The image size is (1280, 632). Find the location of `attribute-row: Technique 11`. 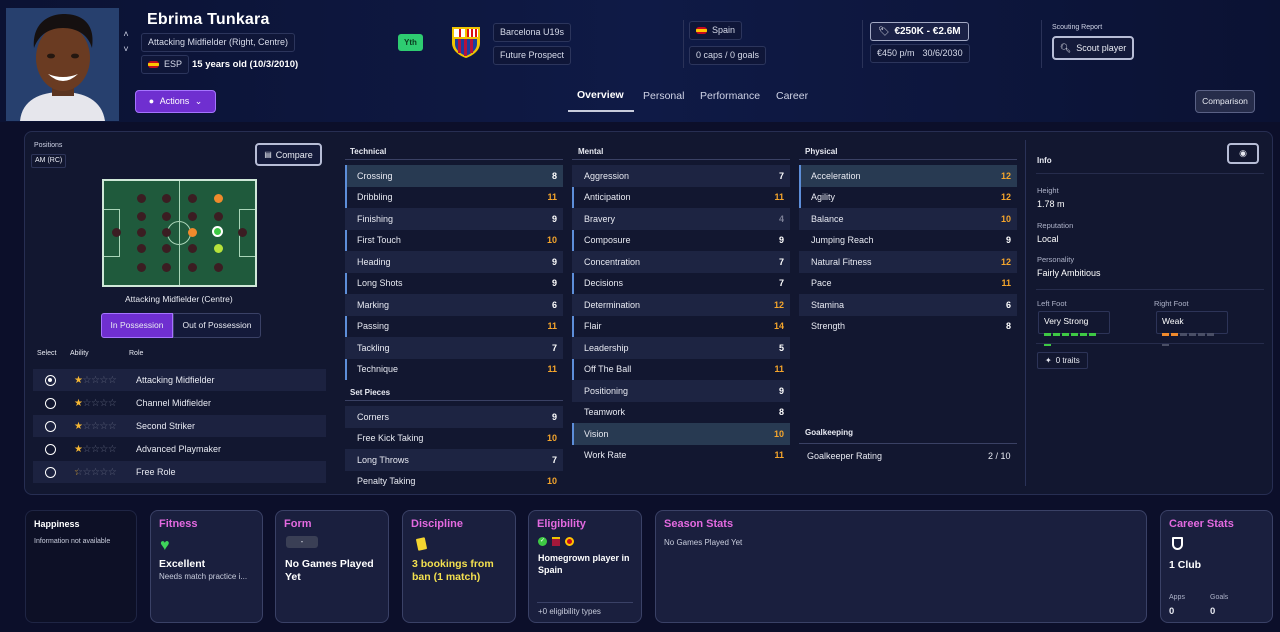

attribute-row: Technique 11 is located at coordinates (454, 369).